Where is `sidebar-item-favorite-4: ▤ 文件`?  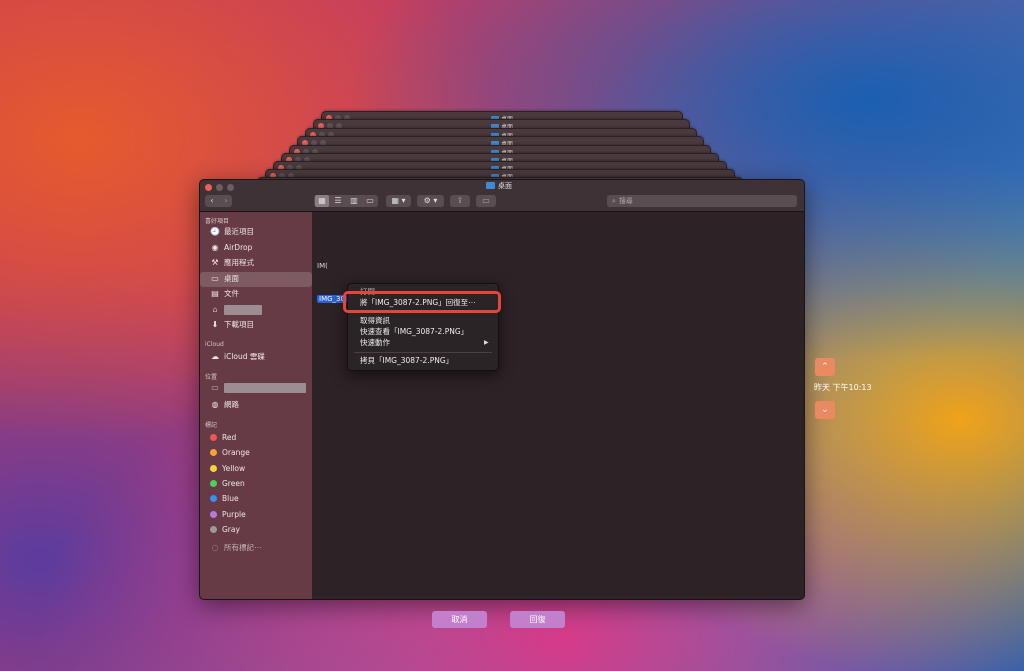
sidebar-item-favorite-4: ▤ 文件 is located at coordinates (224, 294).